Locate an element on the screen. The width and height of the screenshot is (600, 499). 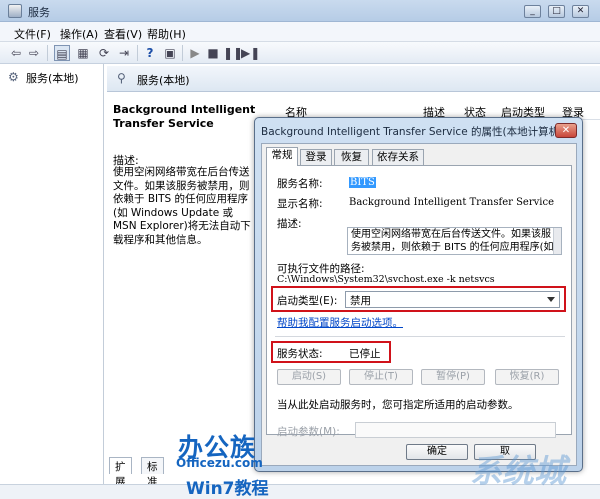
tab-standard: 标准 is located at coordinates (152, 472).